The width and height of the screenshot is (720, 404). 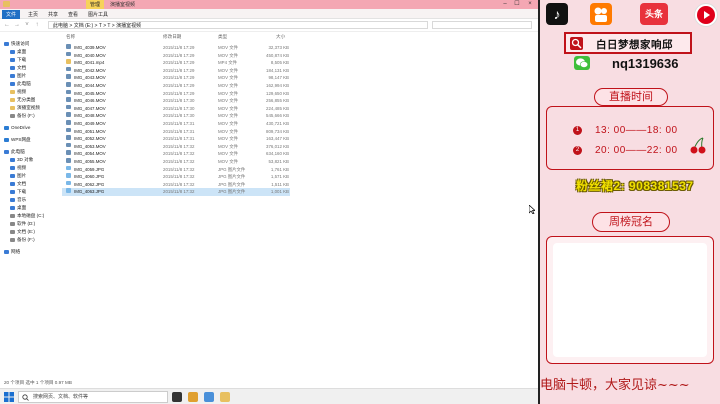 I want to click on minimize-button: –, so click(x=505, y=4).